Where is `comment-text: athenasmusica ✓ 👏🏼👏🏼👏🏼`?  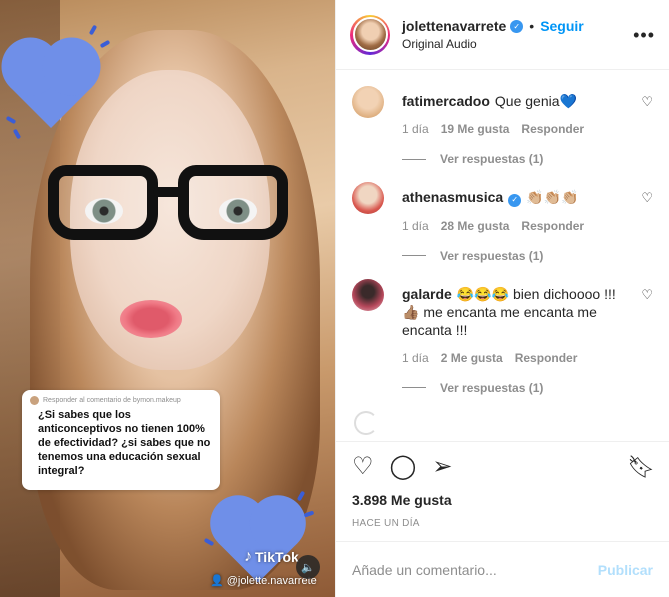 comment-text: athenasmusica ✓ 👏🏼👏🏼👏🏼 is located at coordinates (517, 197).